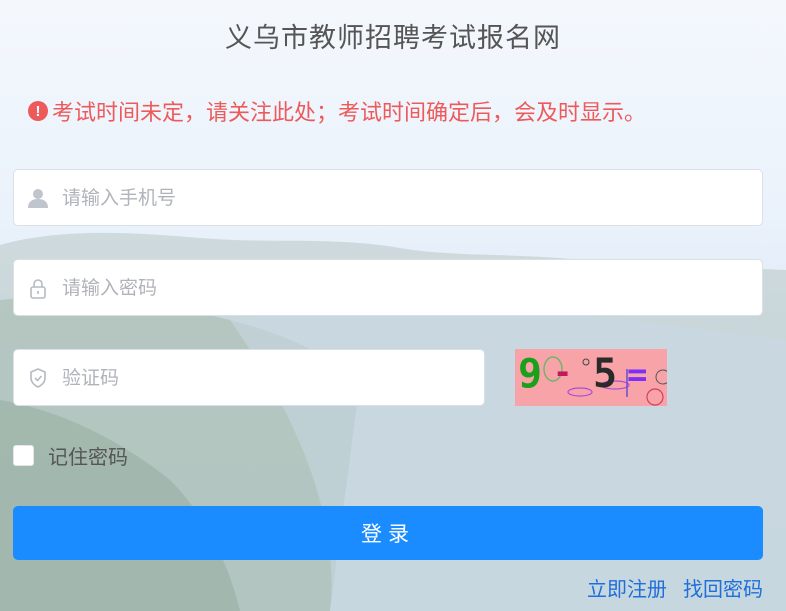 The height and width of the screenshot is (611, 786). Describe the element at coordinates (349, 113) in the screenshot. I see `notice-text: 考试时间未定，请关注此处；考试时间确定后，会及时显示。` at that location.